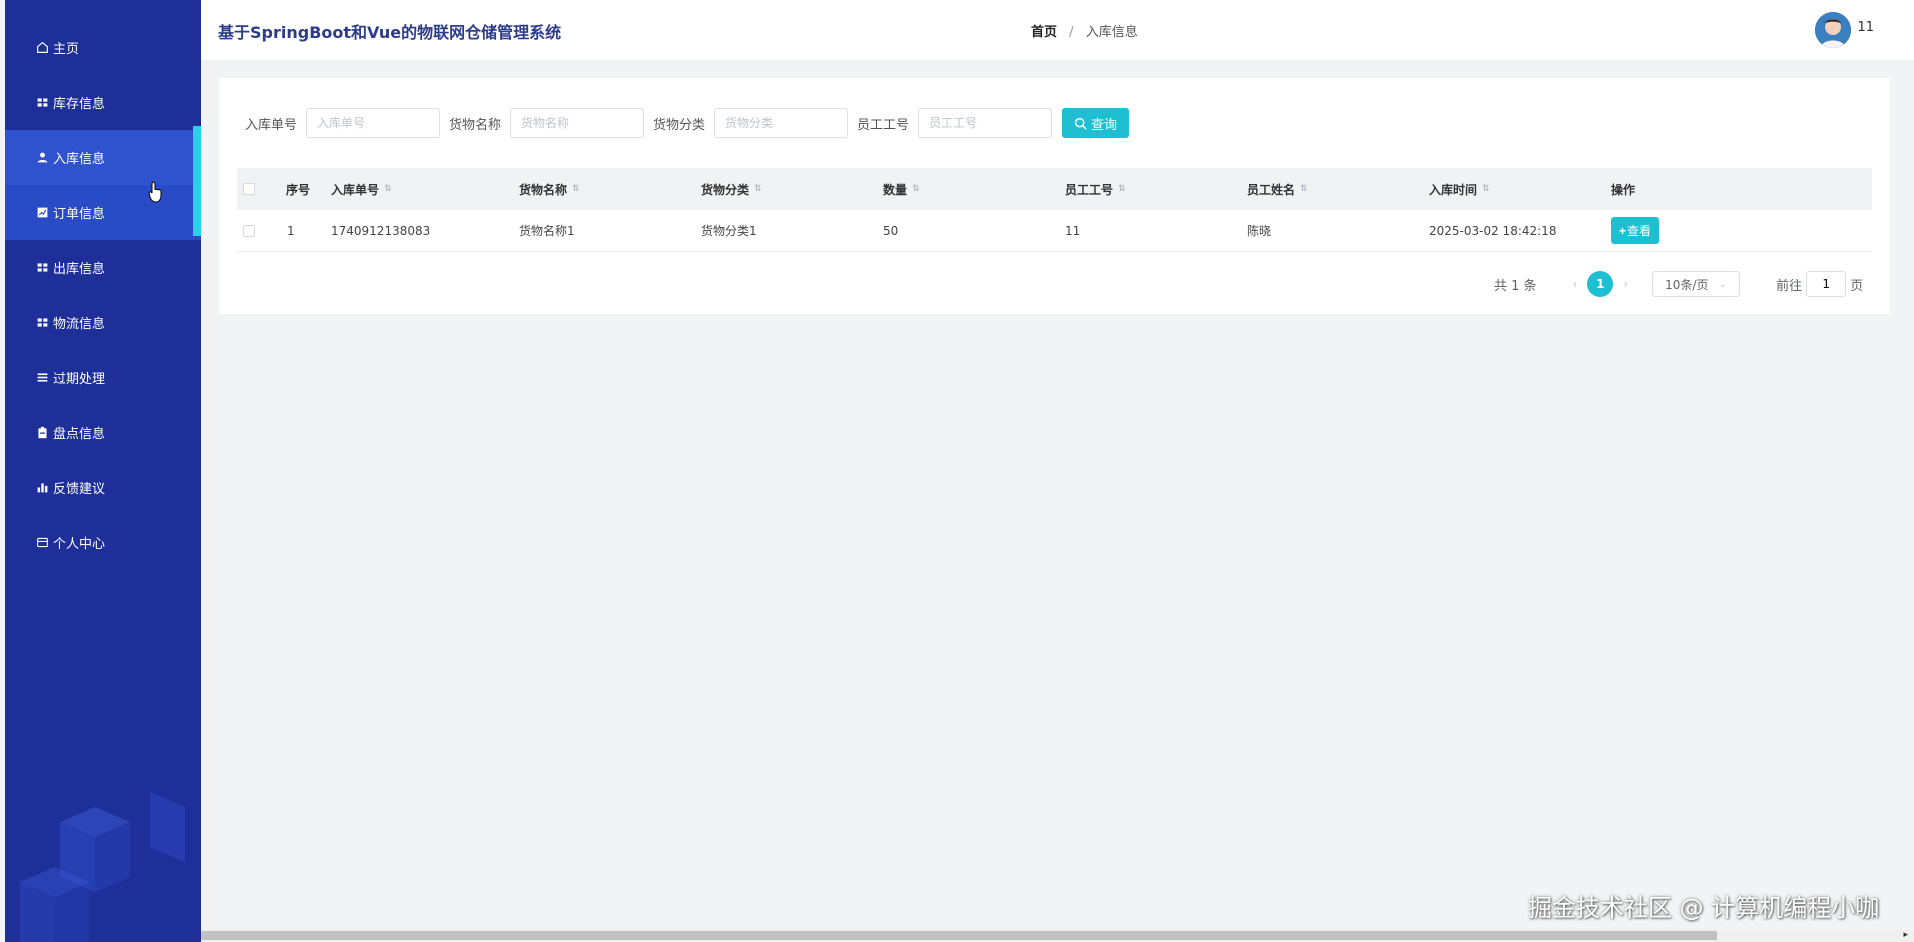 The width and height of the screenshot is (1914, 942). I want to click on search-bar: 入库单号 货物名称 货物分类 员工工号 查询, so click(687, 123).